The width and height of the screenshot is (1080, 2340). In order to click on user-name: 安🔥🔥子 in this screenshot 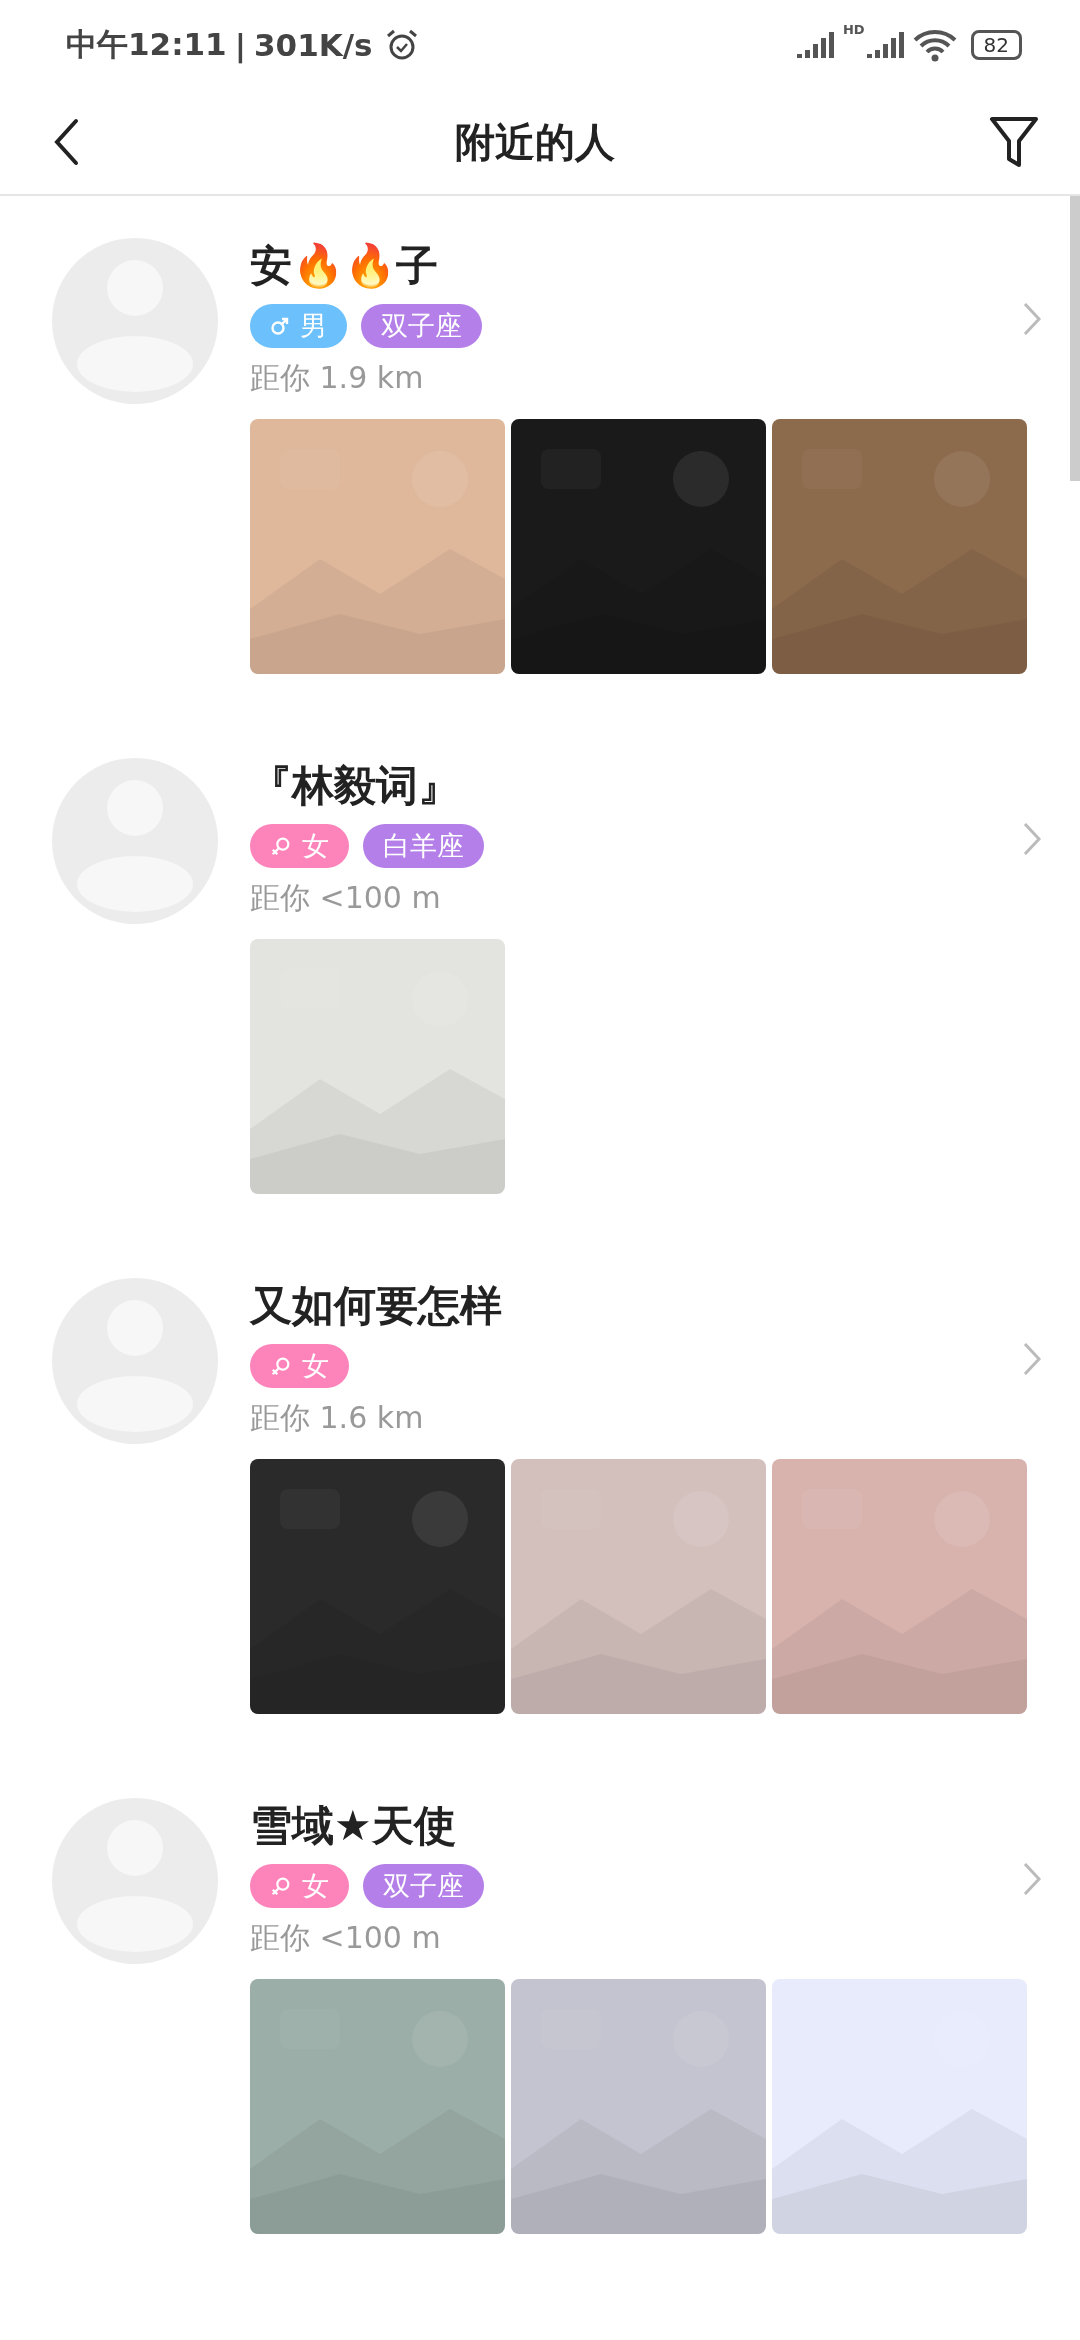, I will do `click(344, 266)`.